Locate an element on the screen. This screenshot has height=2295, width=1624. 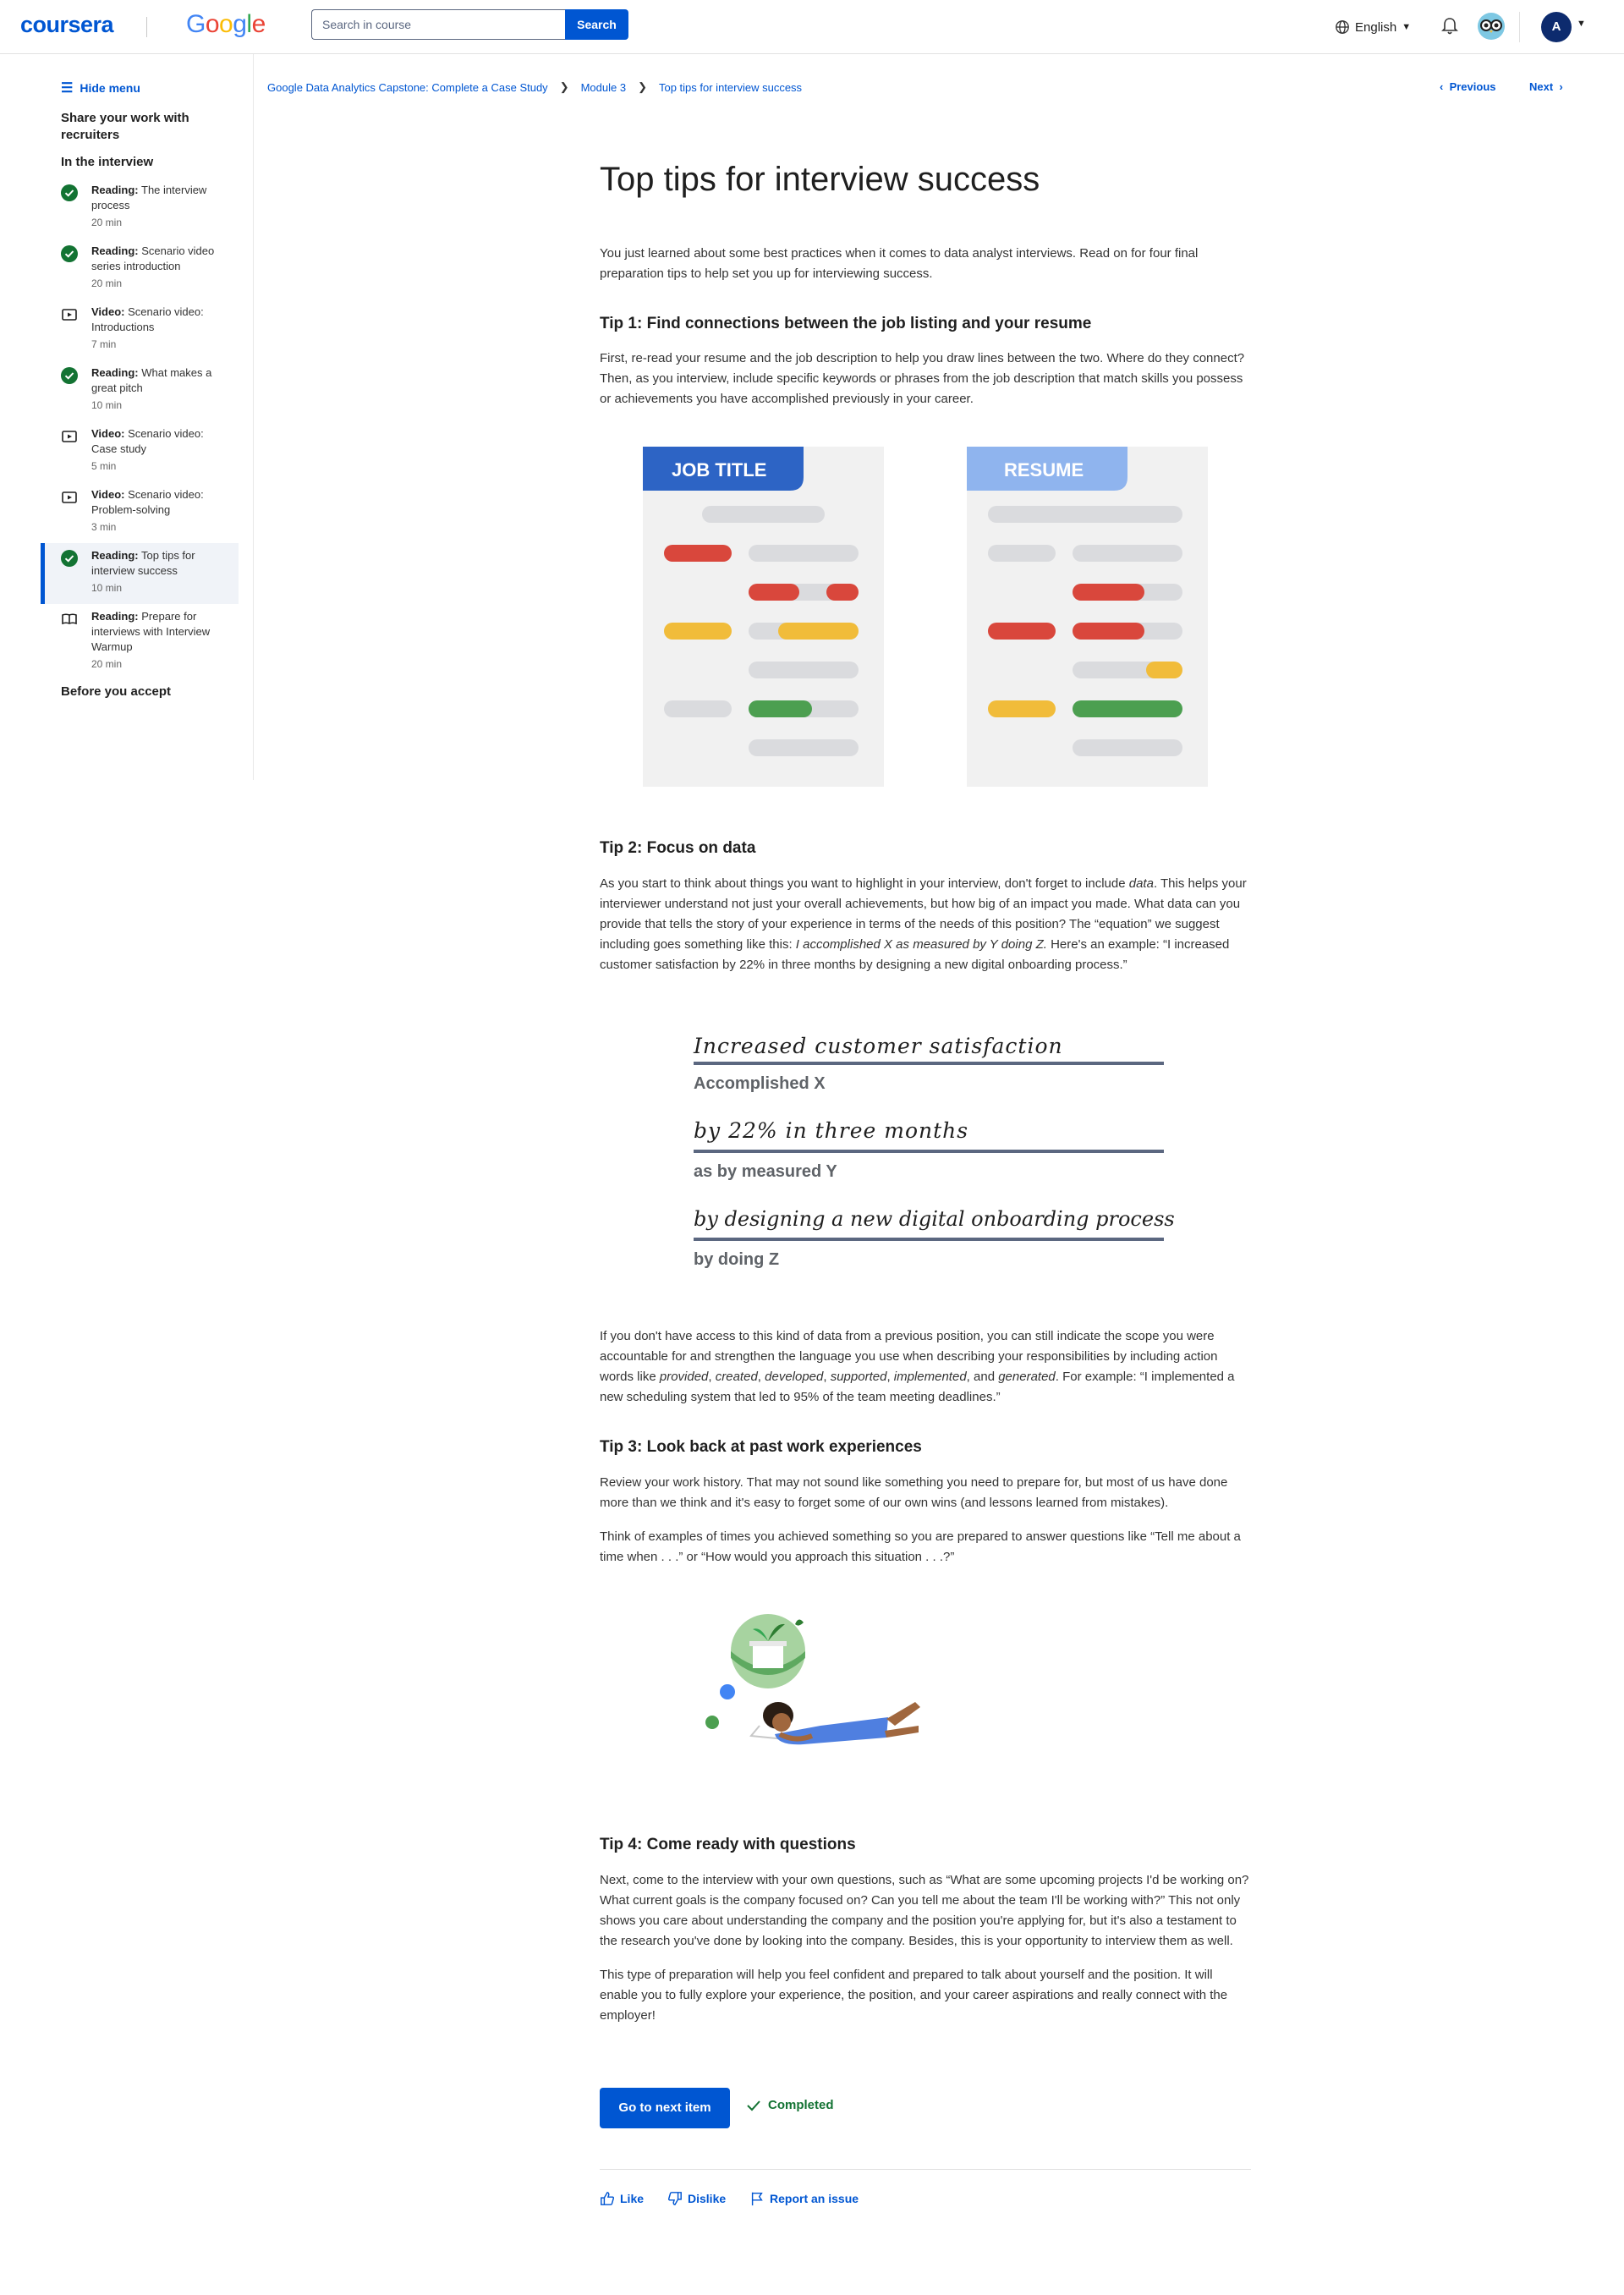
thumbs-down-icon is located at coordinates (675, 2198).